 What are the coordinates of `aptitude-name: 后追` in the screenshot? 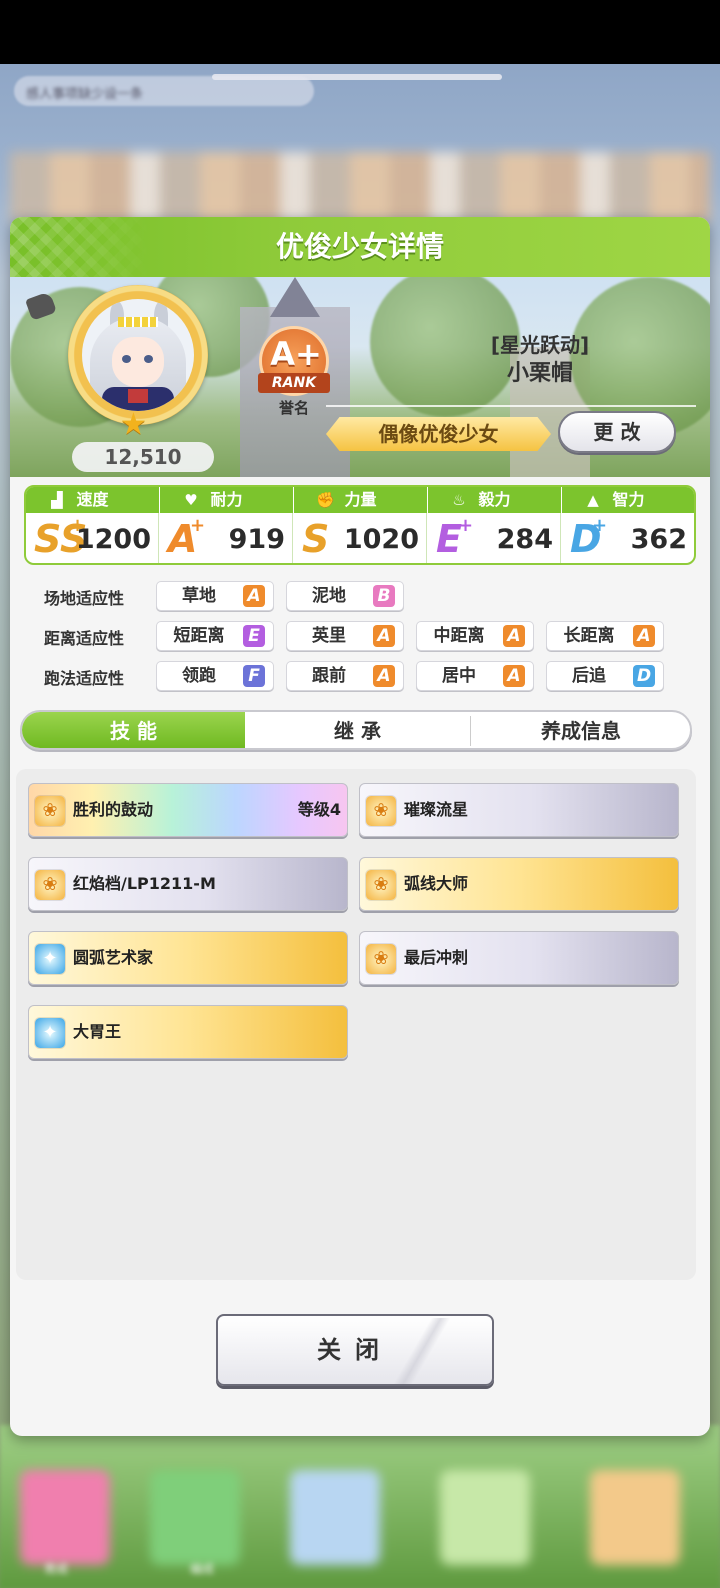 It's located at (589, 676).